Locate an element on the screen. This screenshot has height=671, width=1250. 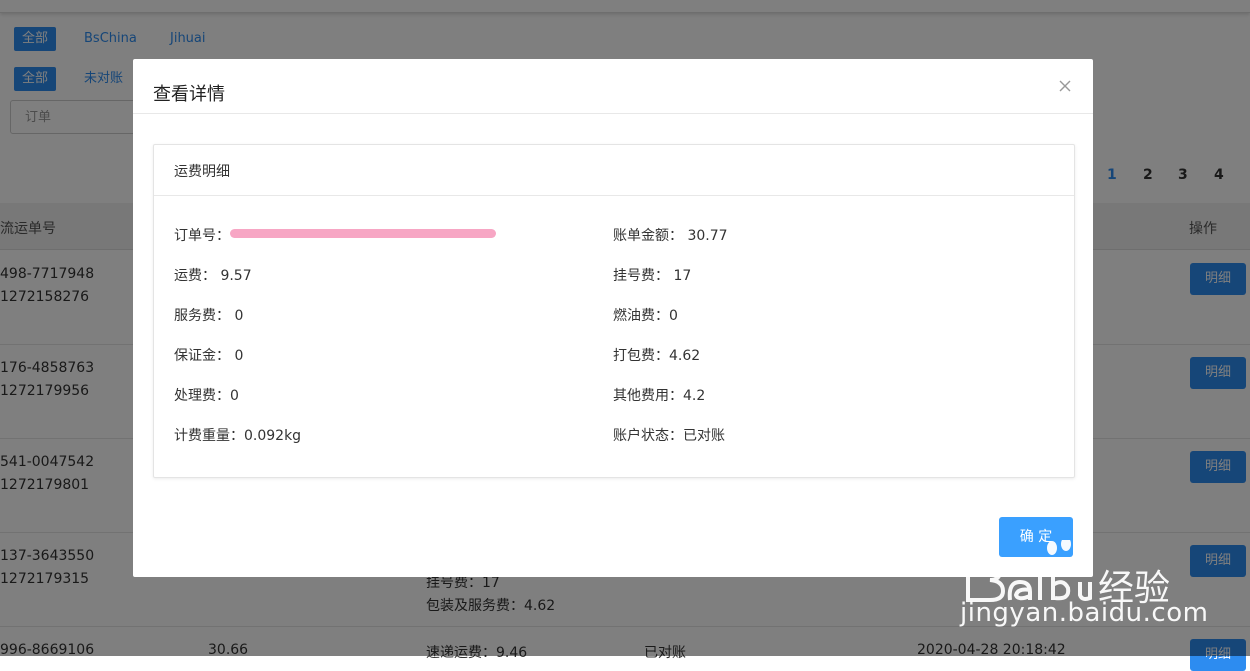
bill-amount: 账单金额： 30.77 is located at coordinates (670, 236).